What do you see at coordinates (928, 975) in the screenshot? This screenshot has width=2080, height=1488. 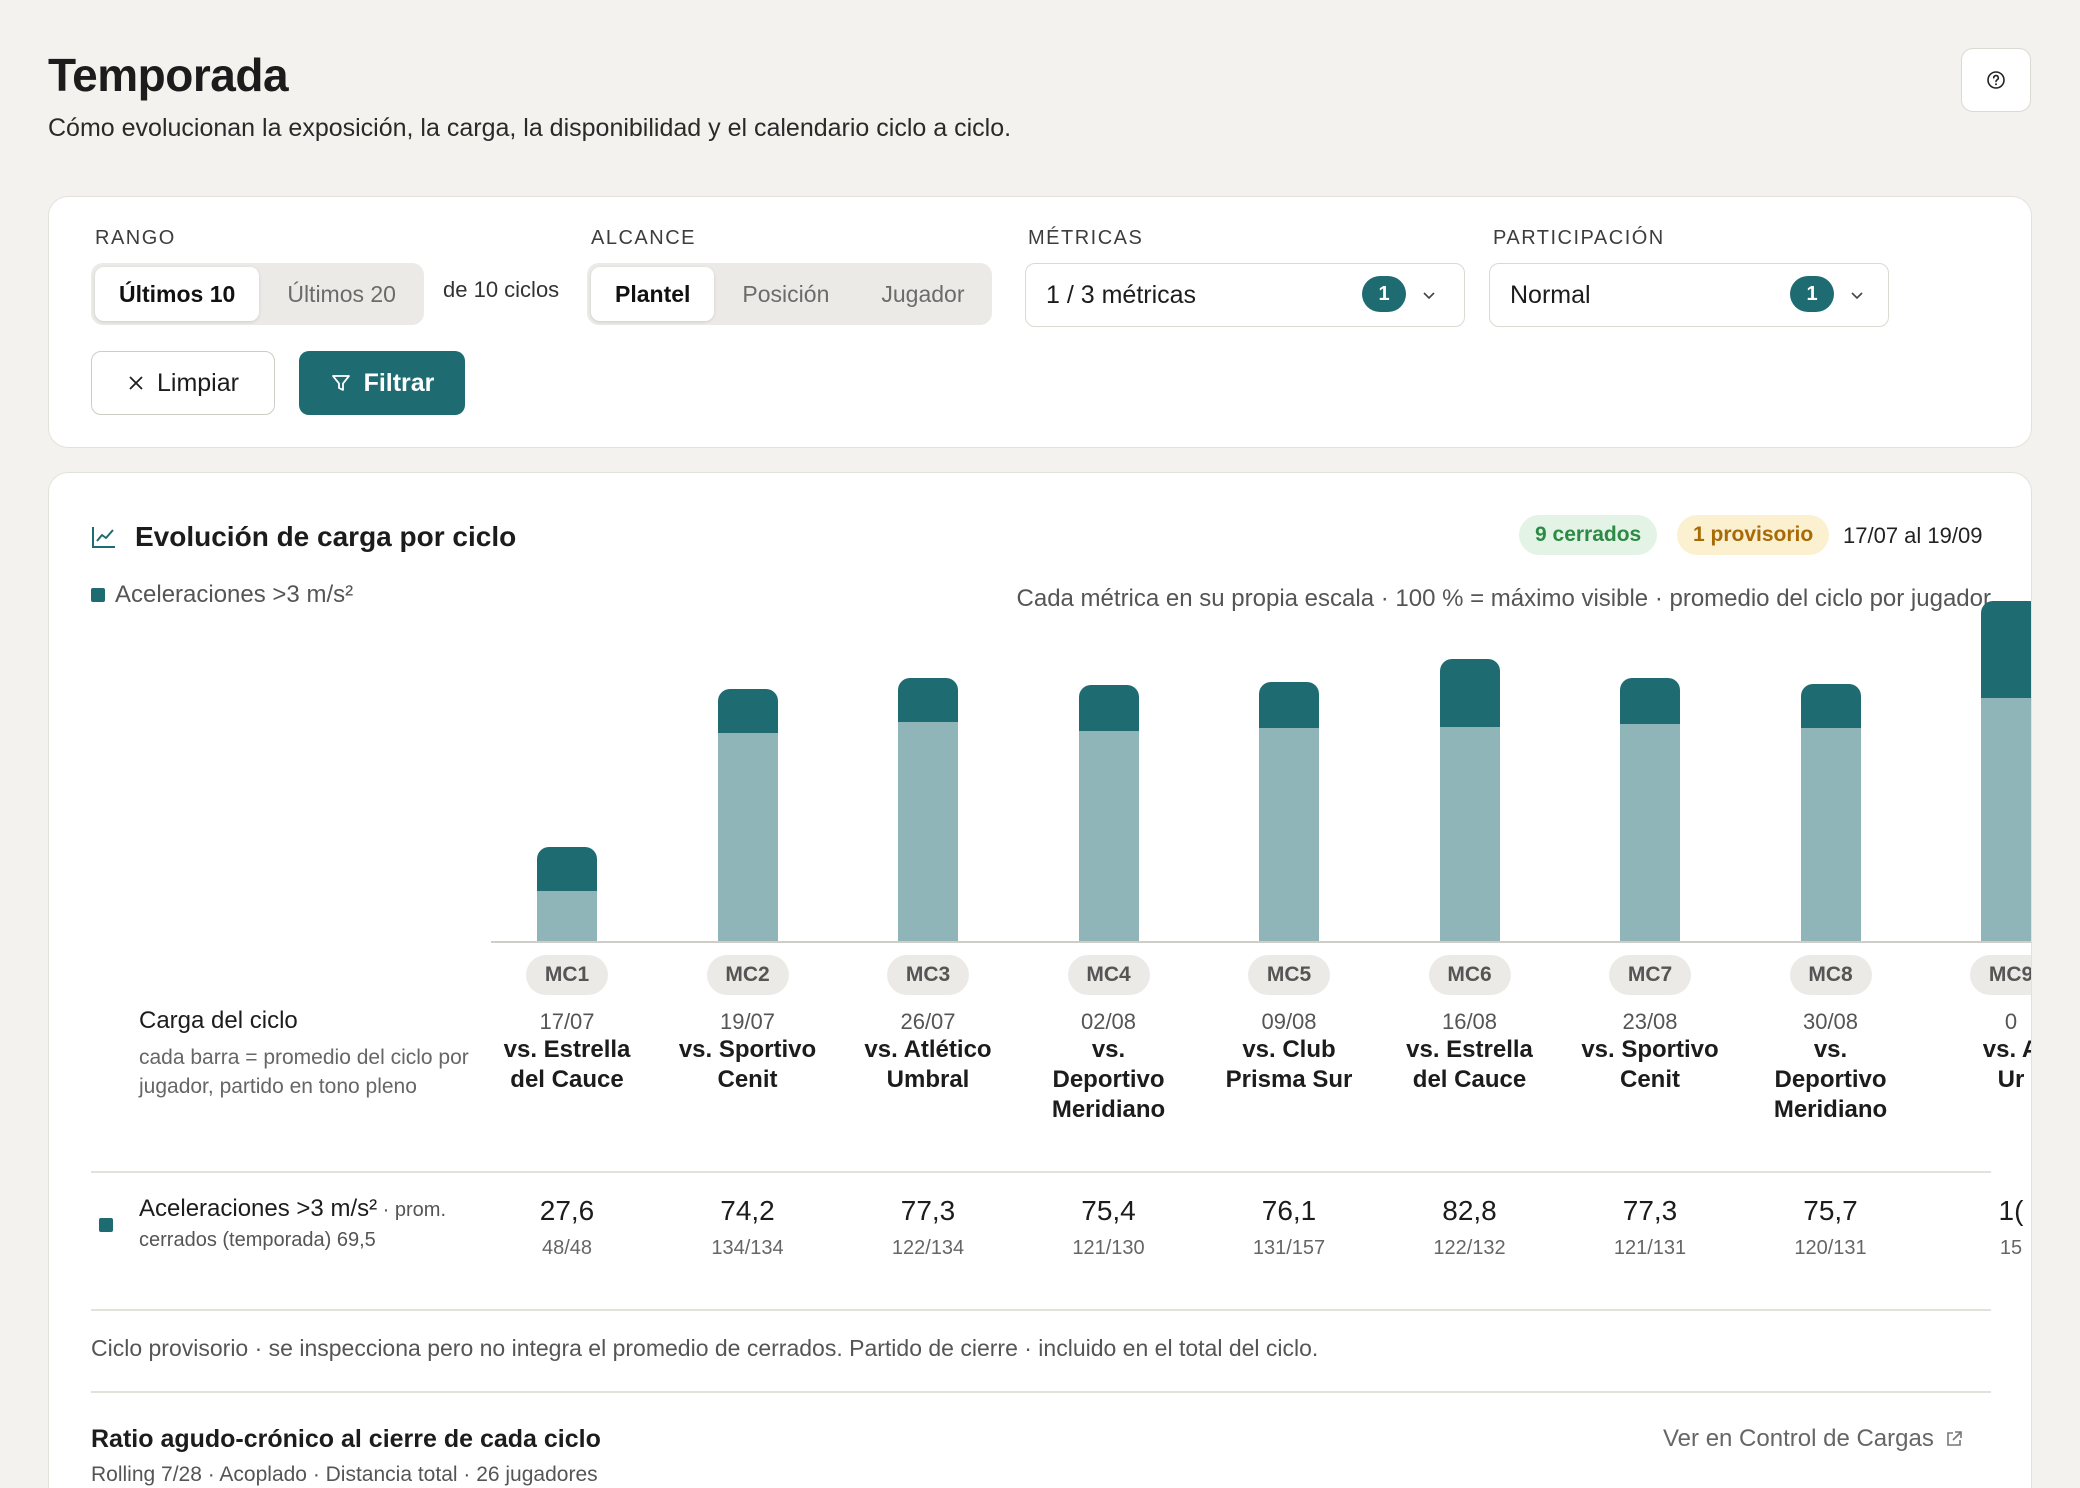 I see `cycle-label: MC3` at bounding box center [928, 975].